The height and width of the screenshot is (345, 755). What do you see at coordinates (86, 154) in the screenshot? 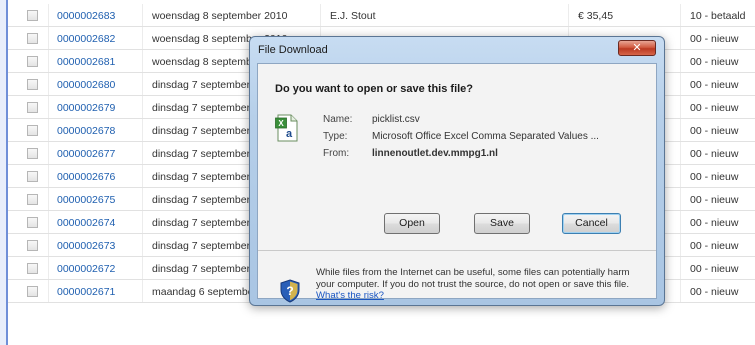
I see `order-id-link: 0000002677` at bounding box center [86, 154].